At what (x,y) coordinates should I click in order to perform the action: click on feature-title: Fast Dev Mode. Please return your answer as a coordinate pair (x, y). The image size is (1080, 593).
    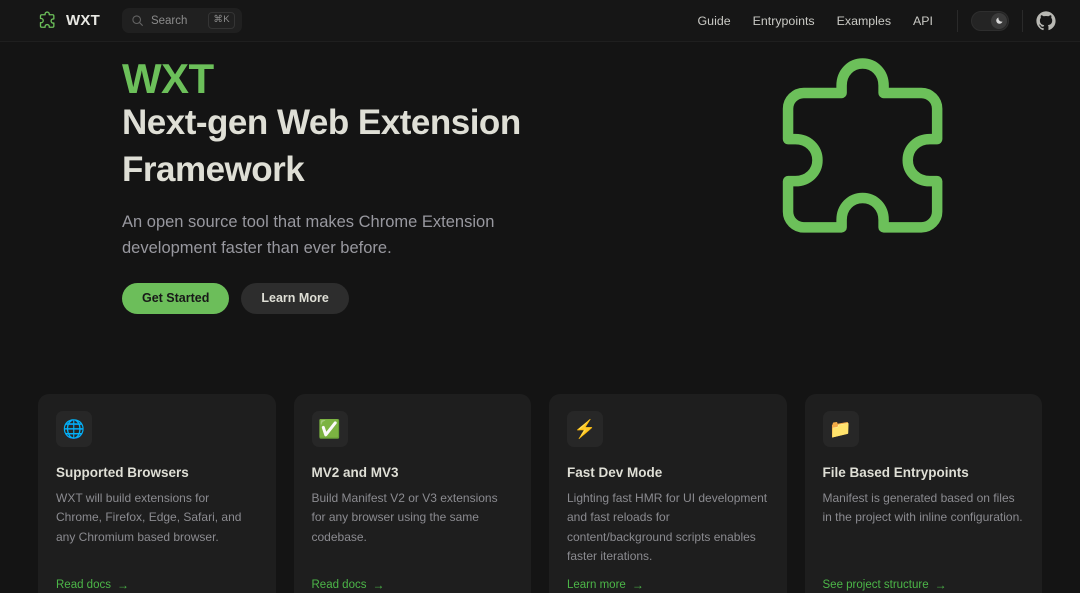
    Looking at the image, I should click on (615, 472).